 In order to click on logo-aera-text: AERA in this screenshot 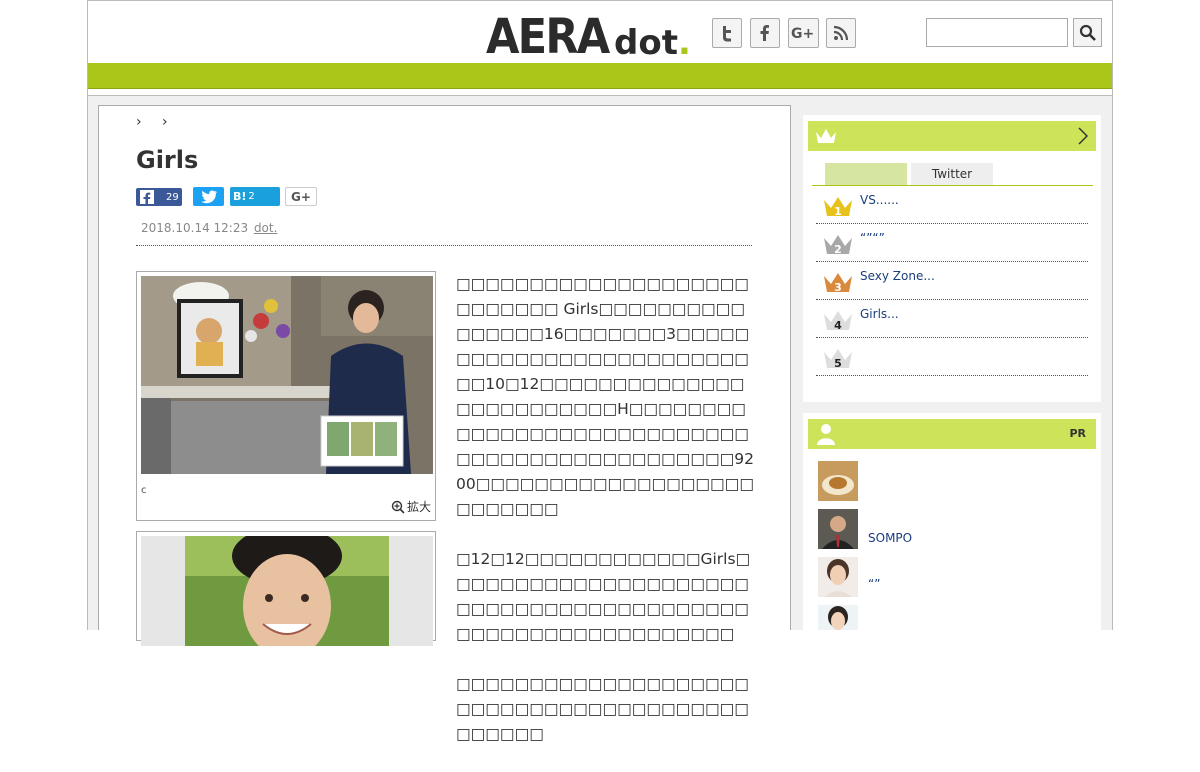, I will do `click(548, 37)`.